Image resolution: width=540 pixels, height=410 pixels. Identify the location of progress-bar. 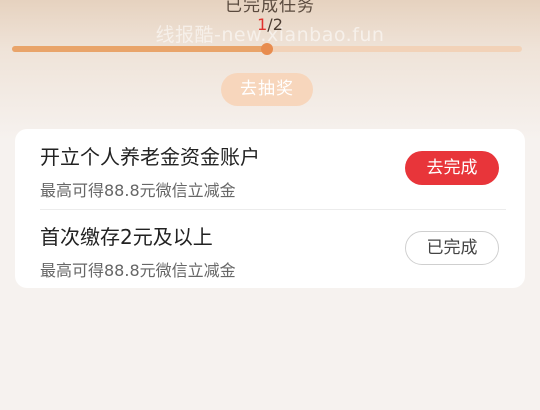
(267, 49).